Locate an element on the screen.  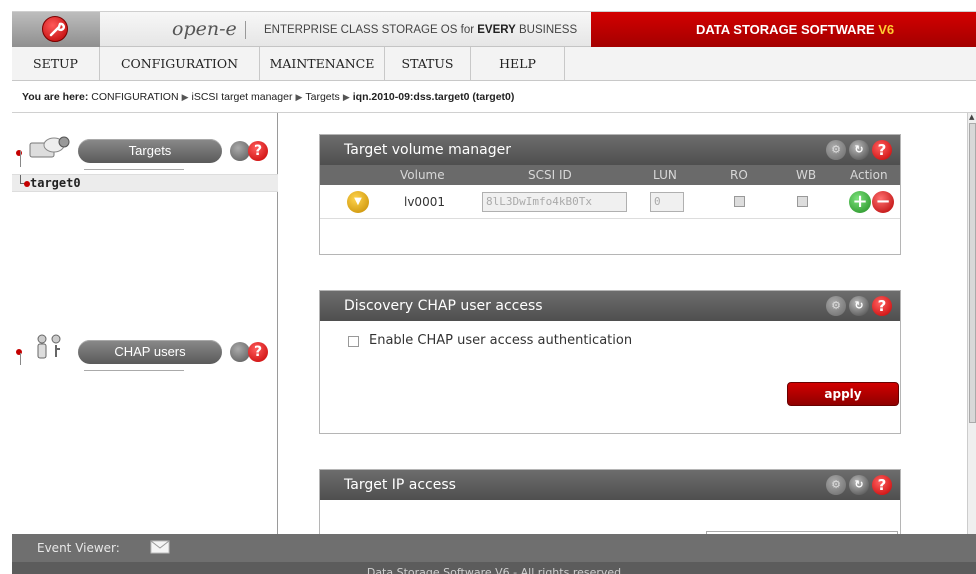
breadcrumb-current: iqn.2010-09:dss.target0 (target0) is located at coordinates (433, 97).